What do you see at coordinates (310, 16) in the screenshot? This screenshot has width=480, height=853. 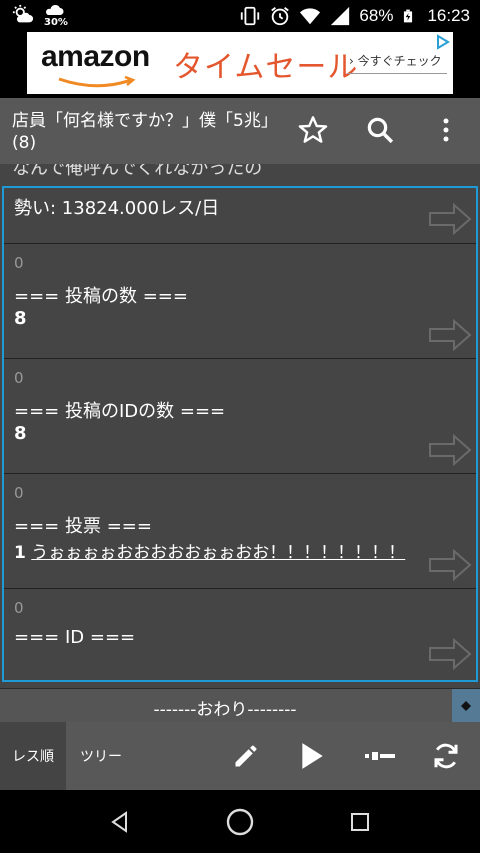 I see `wifi-icon` at bounding box center [310, 16].